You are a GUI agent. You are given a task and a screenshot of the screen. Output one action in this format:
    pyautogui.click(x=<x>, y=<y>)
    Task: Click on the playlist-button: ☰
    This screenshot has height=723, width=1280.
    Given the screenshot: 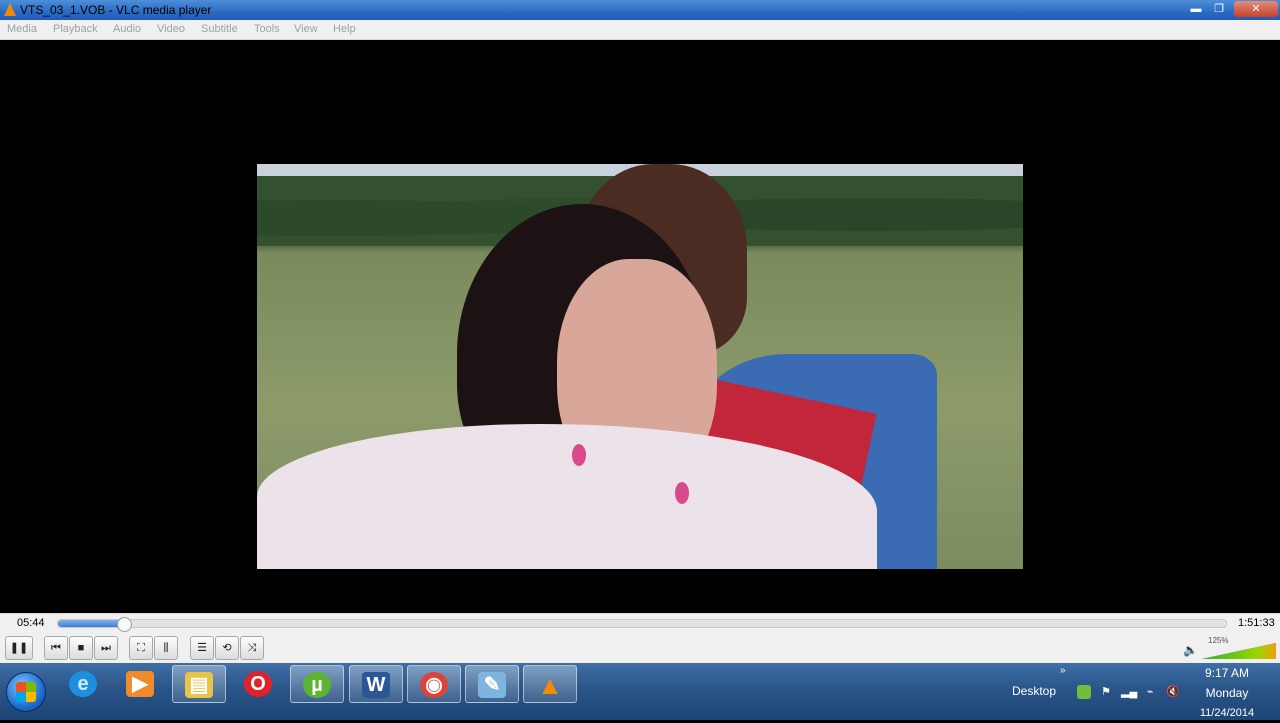 What is the action you would take?
    pyautogui.click(x=202, y=648)
    